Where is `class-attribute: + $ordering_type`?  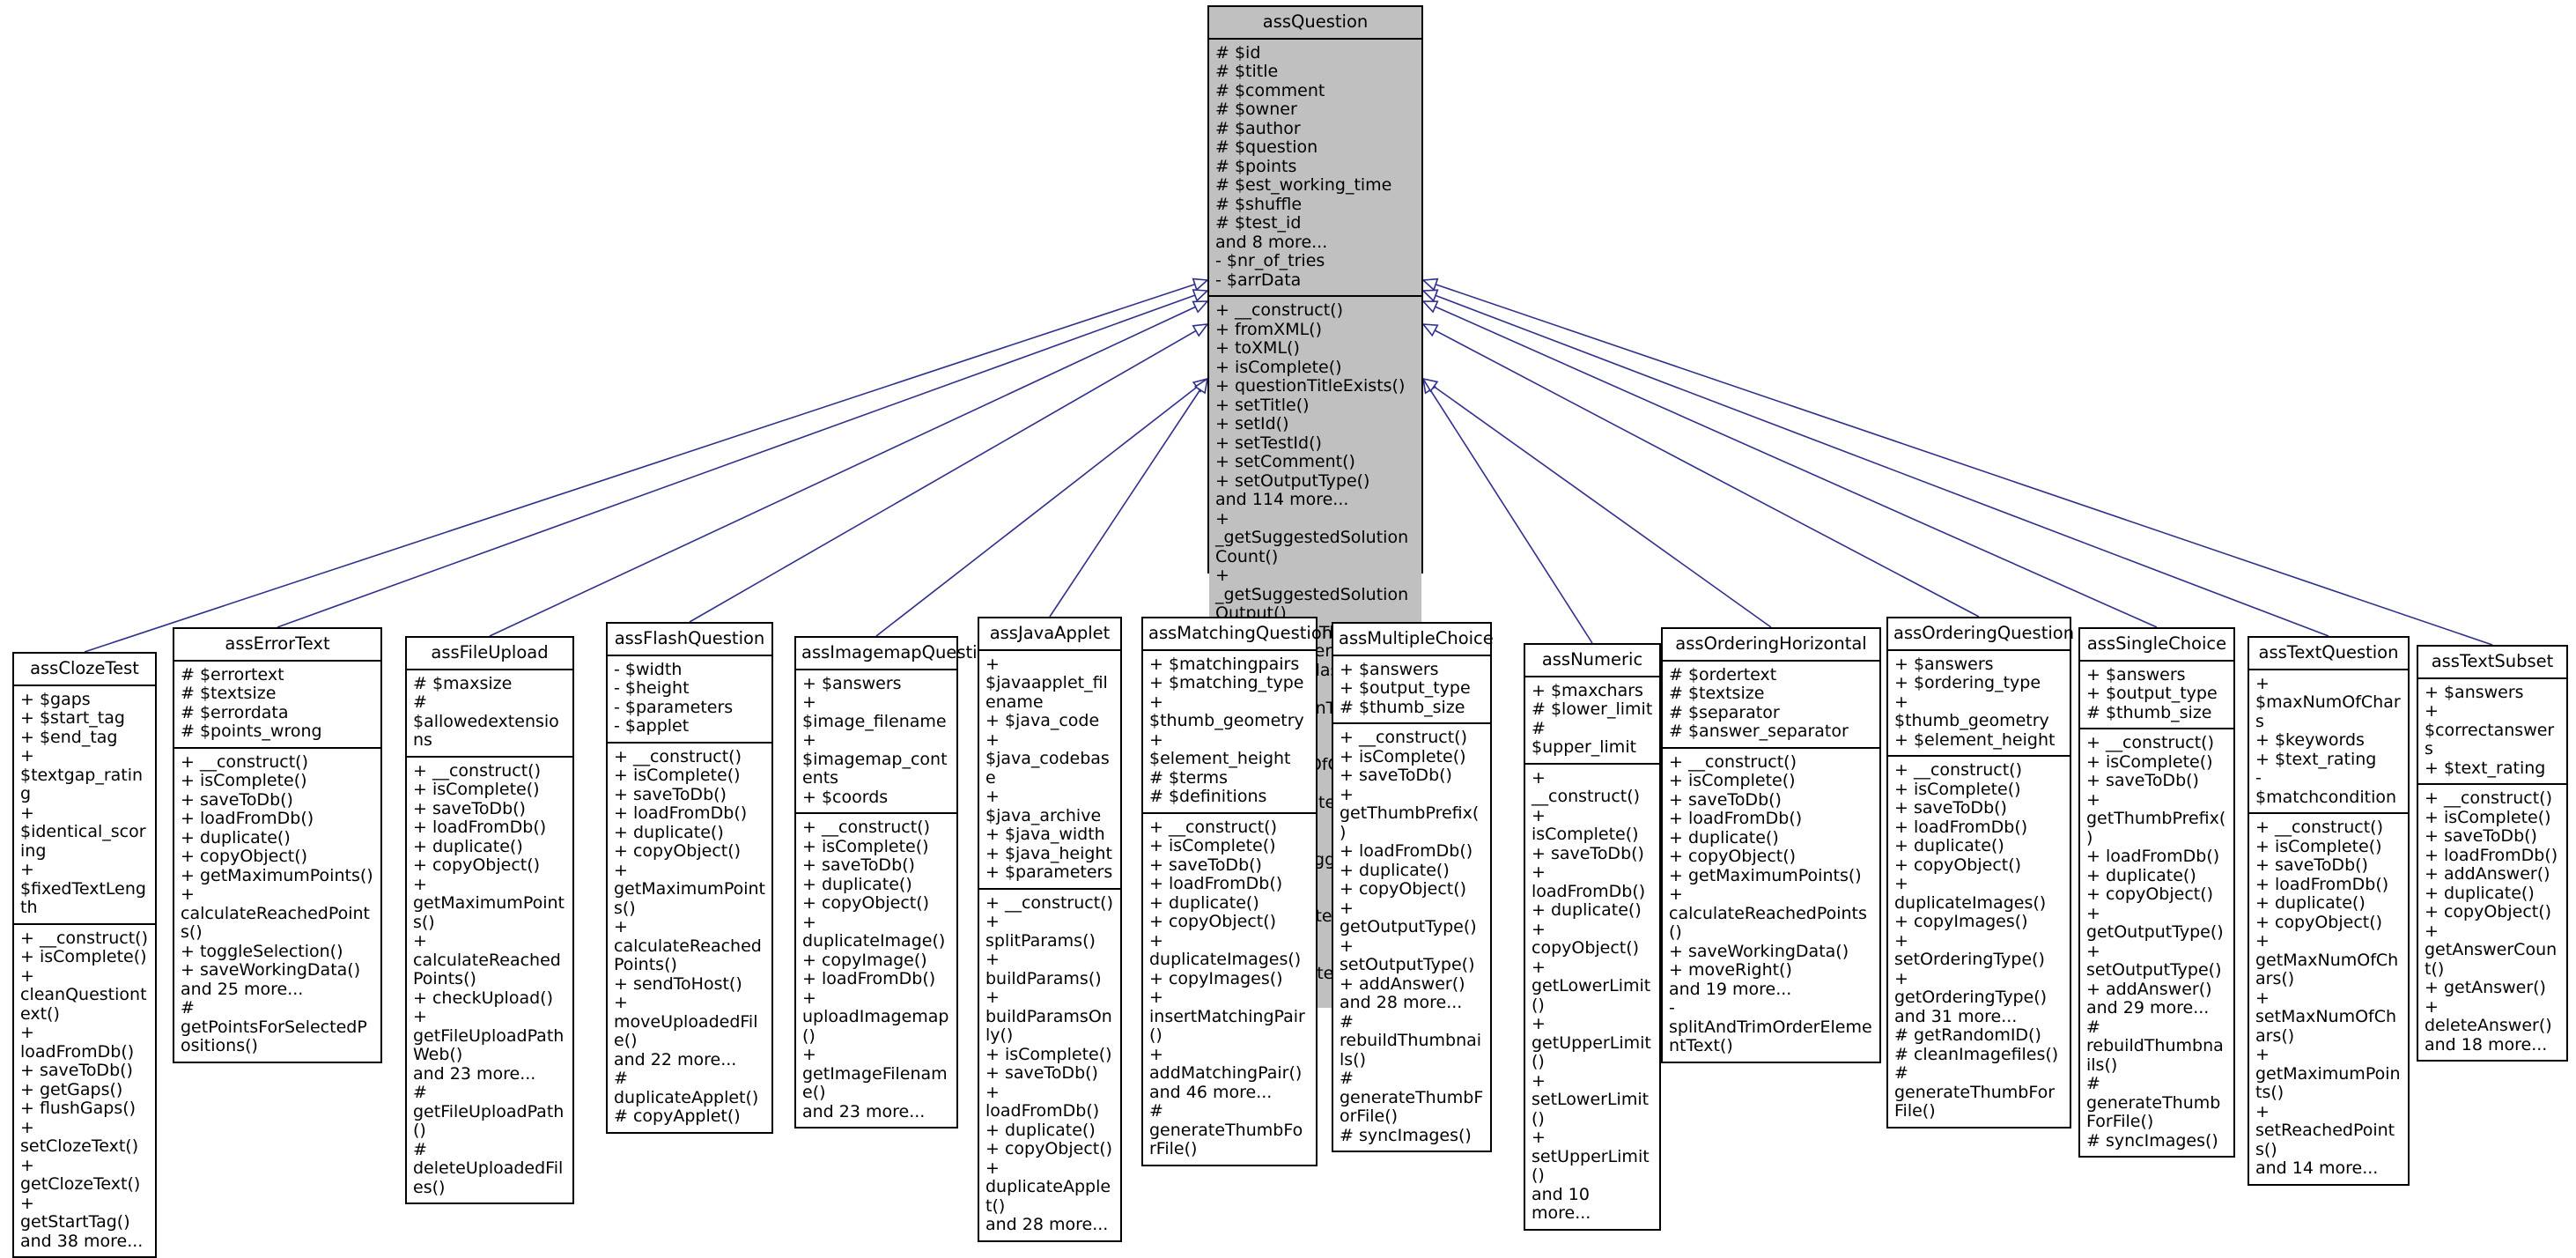
class-attribute: + $ordering_type is located at coordinates (1967, 682).